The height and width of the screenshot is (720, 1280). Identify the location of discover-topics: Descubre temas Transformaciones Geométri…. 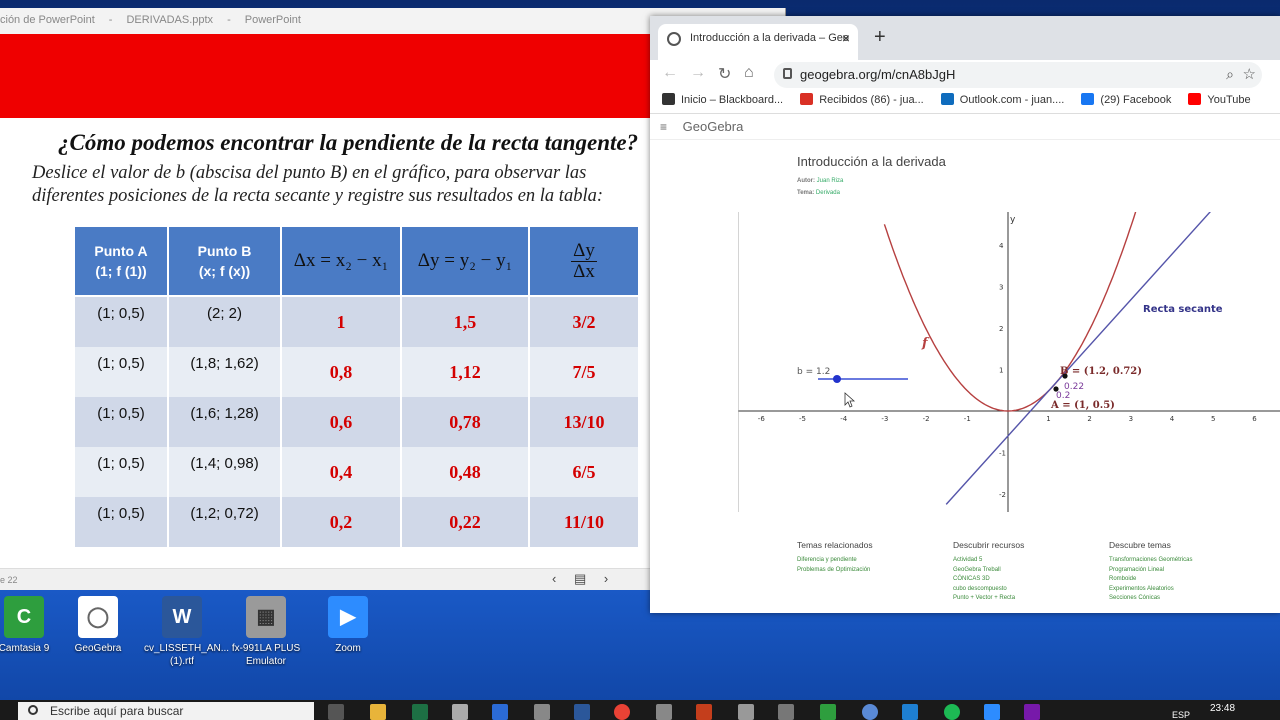
(1150, 572).